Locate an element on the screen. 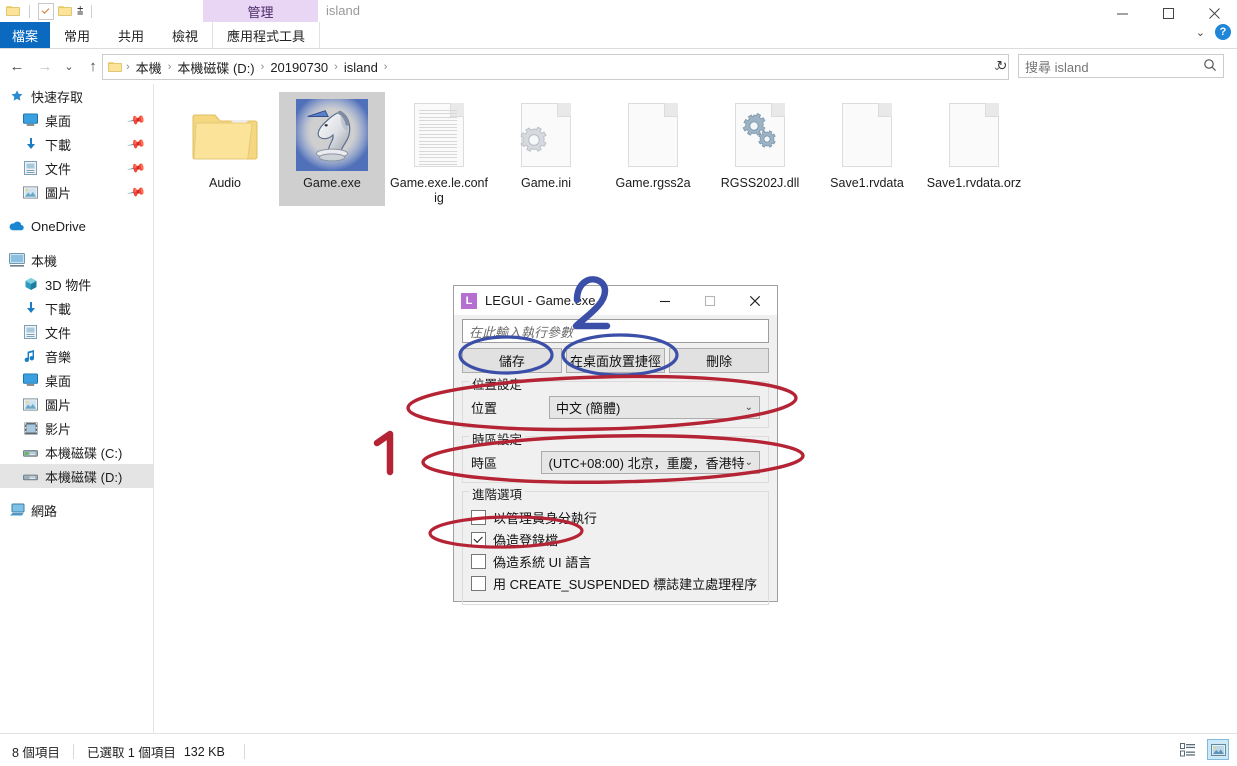 Image resolution: width=1237 pixels, height=766 pixels. sidebar-item-documents: 文件 📌 is located at coordinates (76, 168).